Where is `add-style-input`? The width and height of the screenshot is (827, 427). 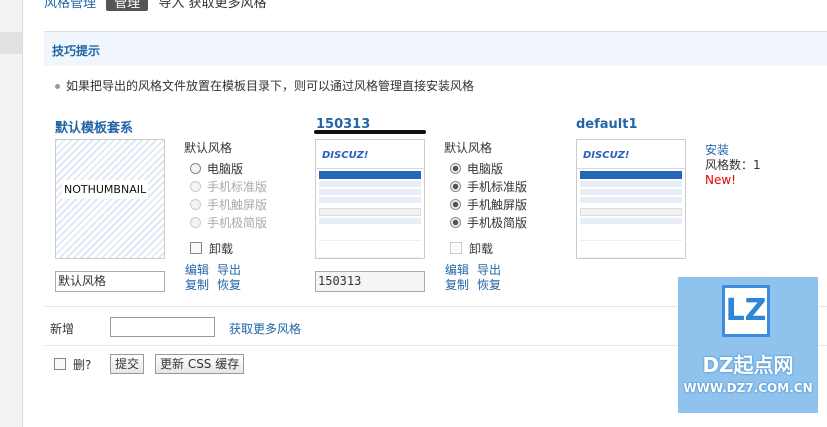 add-style-input is located at coordinates (162, 327).